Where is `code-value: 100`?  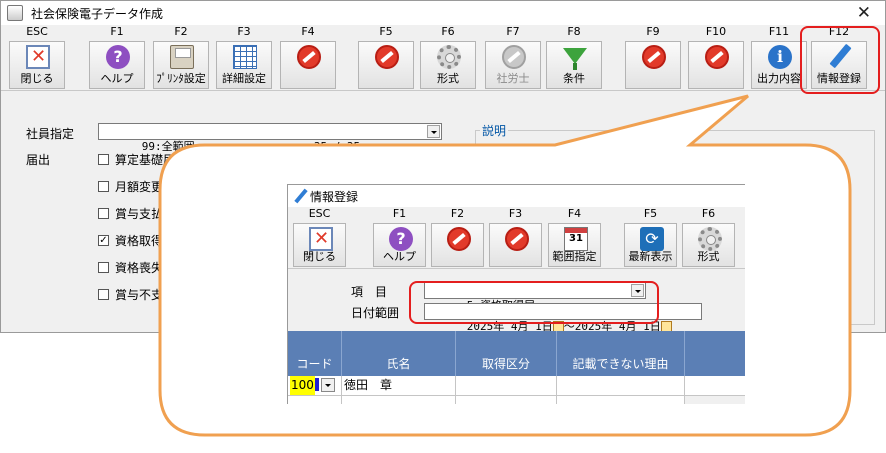
code-value: 100 is located at coordinates (302, 385).